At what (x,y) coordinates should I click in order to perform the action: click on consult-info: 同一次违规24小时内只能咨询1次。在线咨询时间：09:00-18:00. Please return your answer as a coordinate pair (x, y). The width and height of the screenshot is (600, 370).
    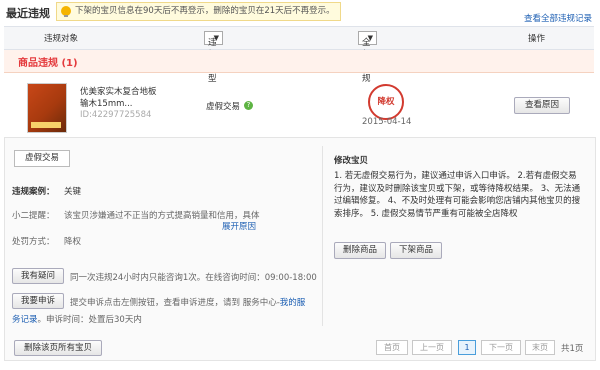
    Looking at the image, I should click on (193, 278).